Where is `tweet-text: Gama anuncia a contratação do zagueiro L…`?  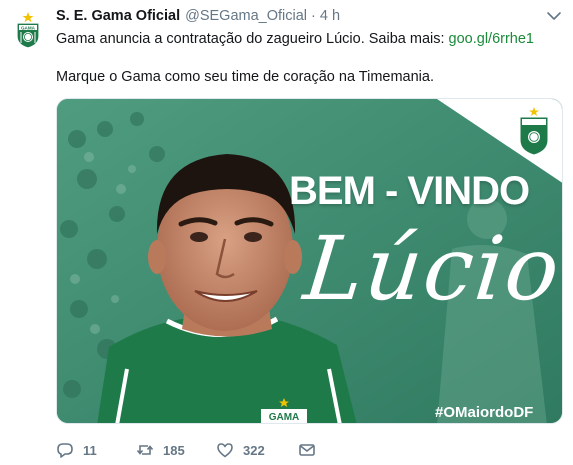
tweet-text: Gama anuncia a contratação do zagueiro L… is located at coordinates (308, 58).